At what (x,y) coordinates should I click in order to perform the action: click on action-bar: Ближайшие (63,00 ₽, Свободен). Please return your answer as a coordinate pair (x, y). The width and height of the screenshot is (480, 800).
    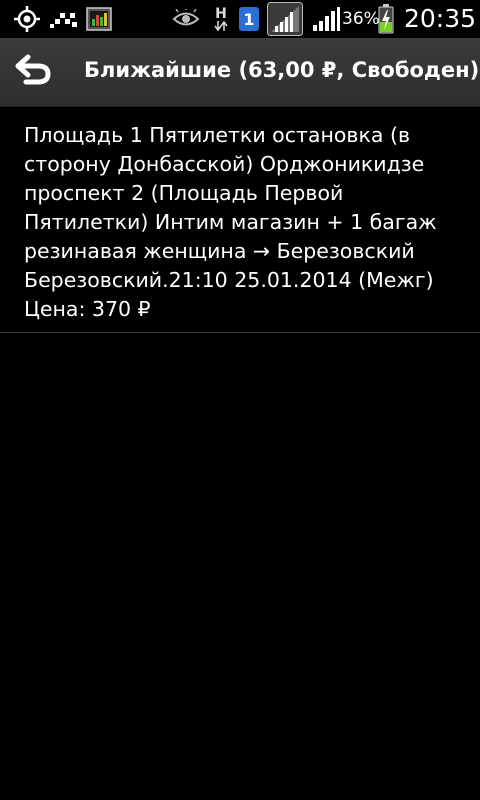
    Looking at the image, I should click on (240, 72).